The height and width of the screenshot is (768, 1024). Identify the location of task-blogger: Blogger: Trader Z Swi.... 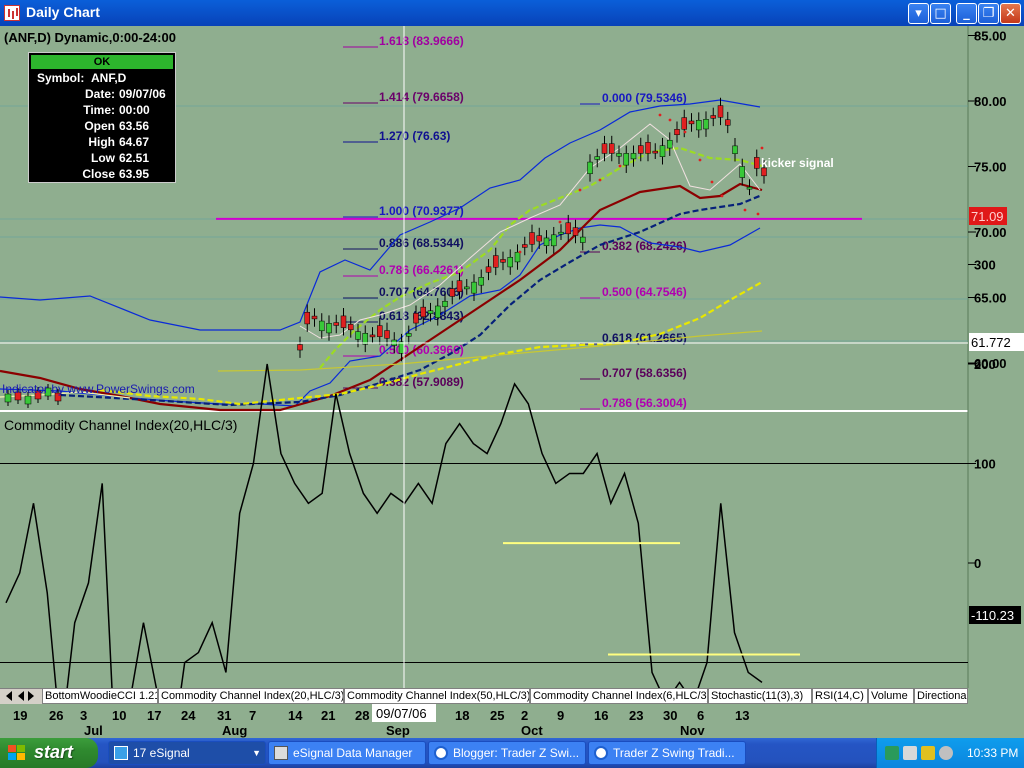
(507, 753).